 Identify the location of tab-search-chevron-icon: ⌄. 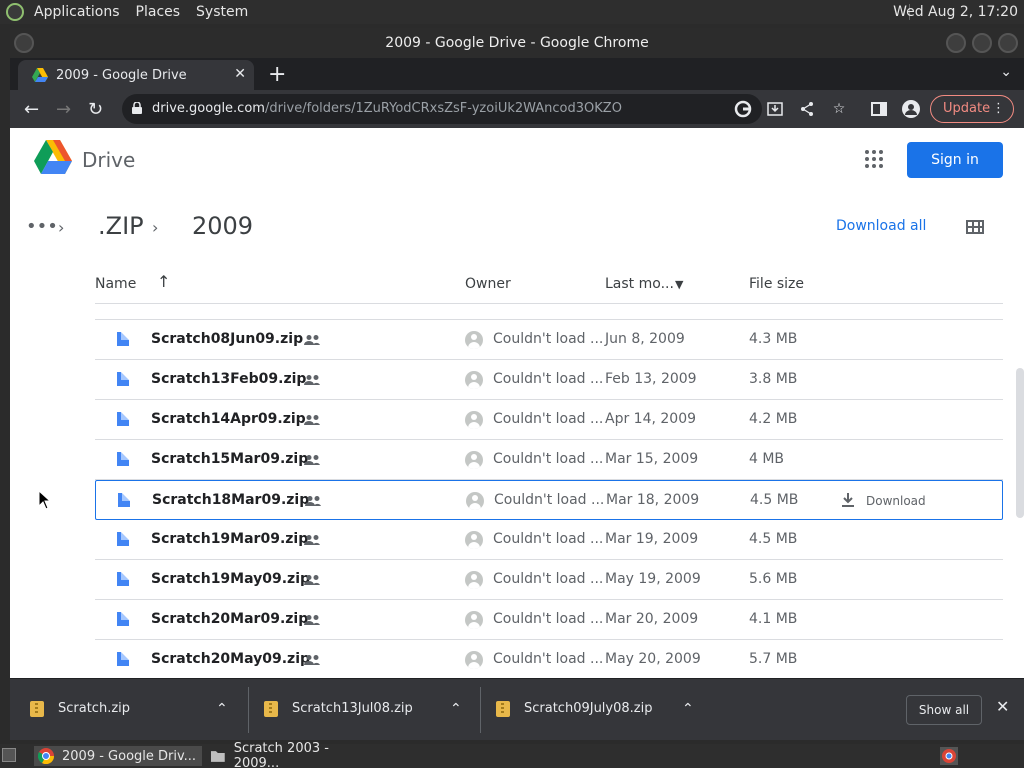
(1006, 72).